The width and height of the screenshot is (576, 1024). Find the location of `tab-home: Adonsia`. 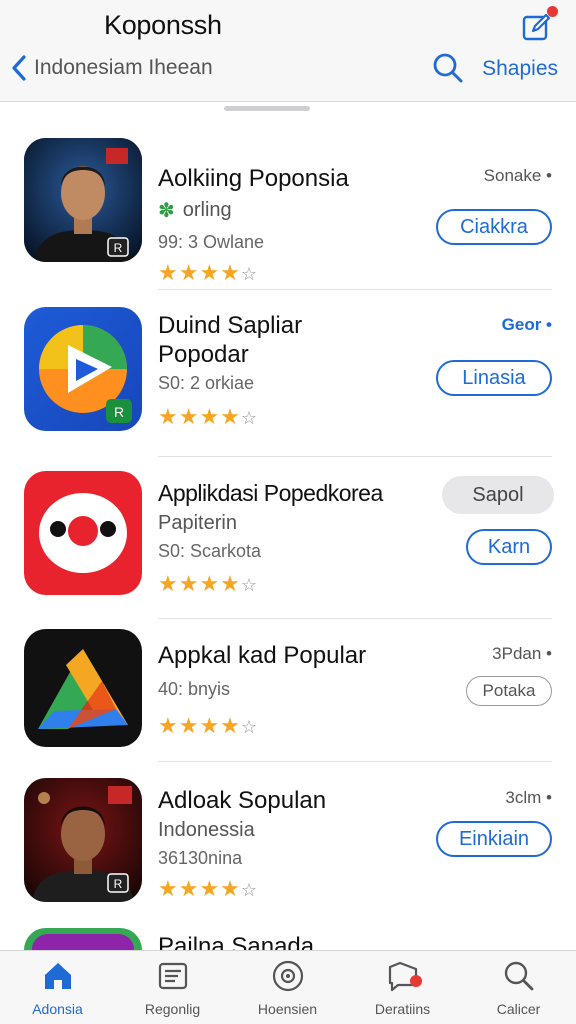

tab-home: Adonsia is located at coordinates (57, 990).